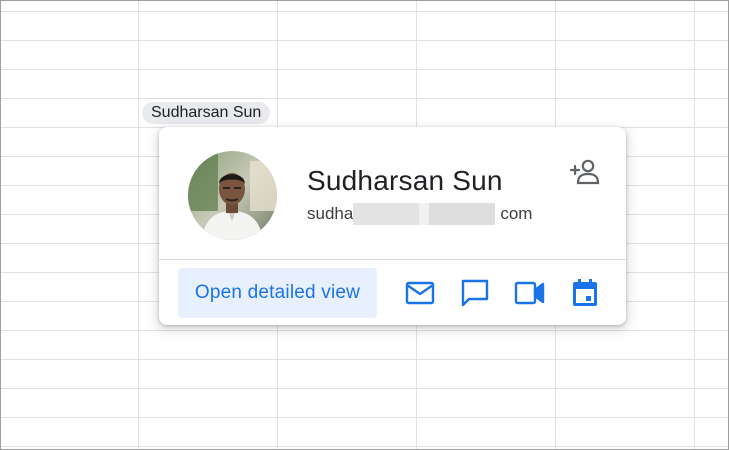 This screenshot has width=729, height=450. What do you see at coordinates (392, 259) in the screenshot?
I see `card-divider` at bounding box center [392, 259].